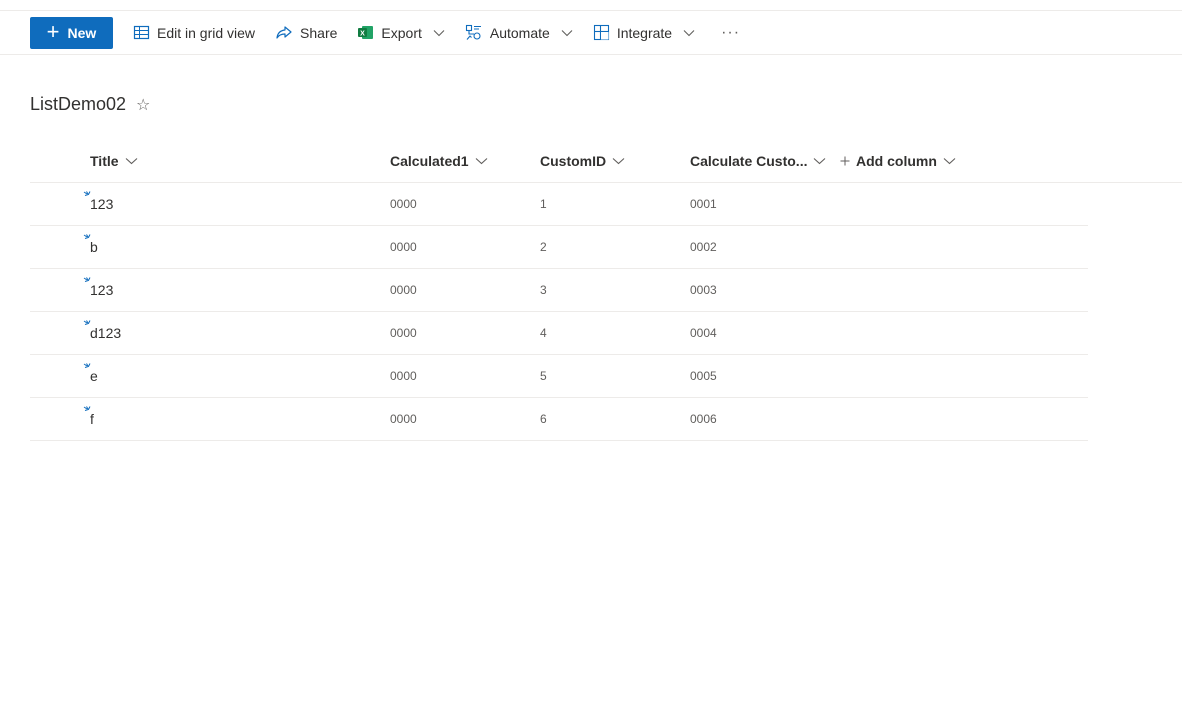 The height and width of the screenshot is (724, 1182). Describe the element at coordinates (82, 32) in the screenshot. I see `new-button-label: New` at that location.